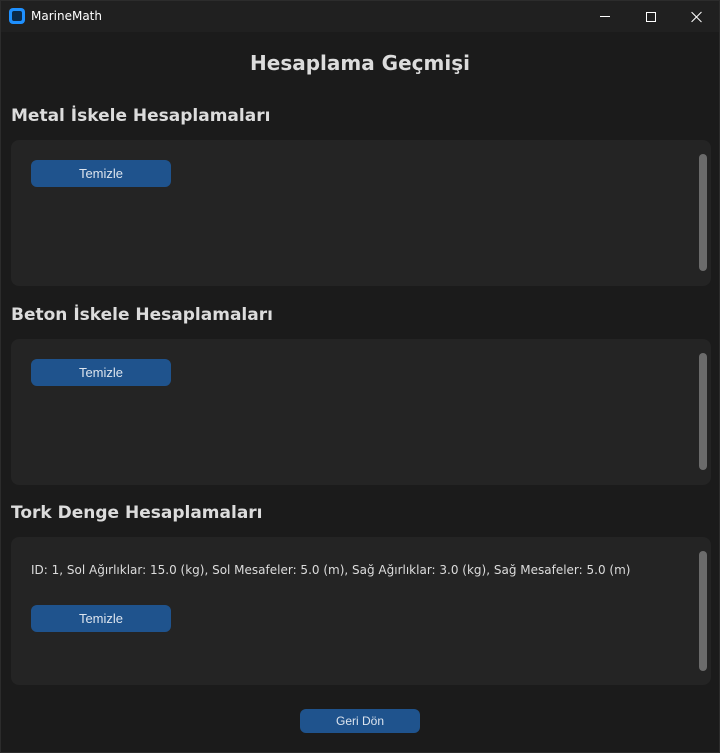 The height and width of the screenshot is (753, 720). What do you see at coordinates (703, 411) in the screenshot?
I see `concrete-scrollbar` at bounding box center [703, 411].